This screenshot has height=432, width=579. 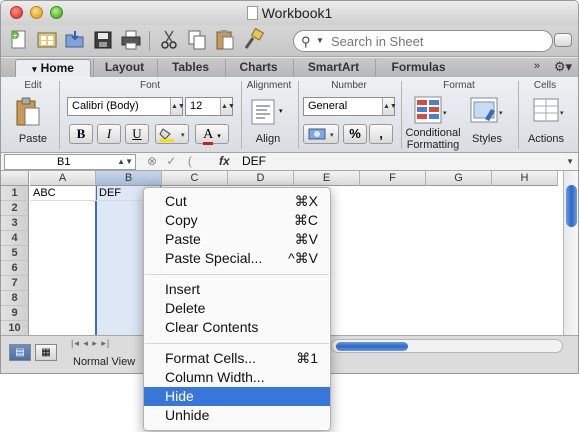 What do you see at coordinates (126, 106) in the screenshot?
I see `font-name-select: Calibri (Body) ▲▼` at bounding box center [126, 106].